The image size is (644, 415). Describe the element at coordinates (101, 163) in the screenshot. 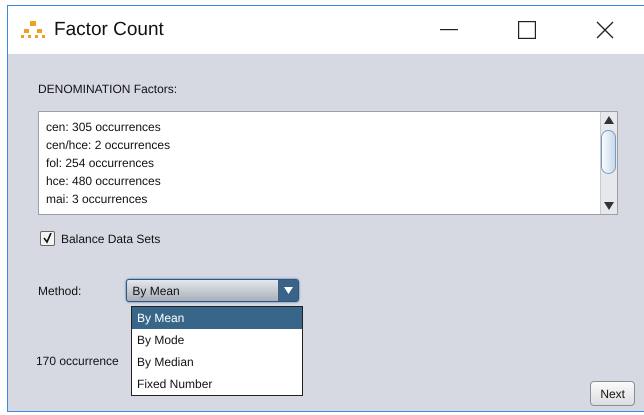

I see `factor-line: fol: 254 occurrences` at that location.